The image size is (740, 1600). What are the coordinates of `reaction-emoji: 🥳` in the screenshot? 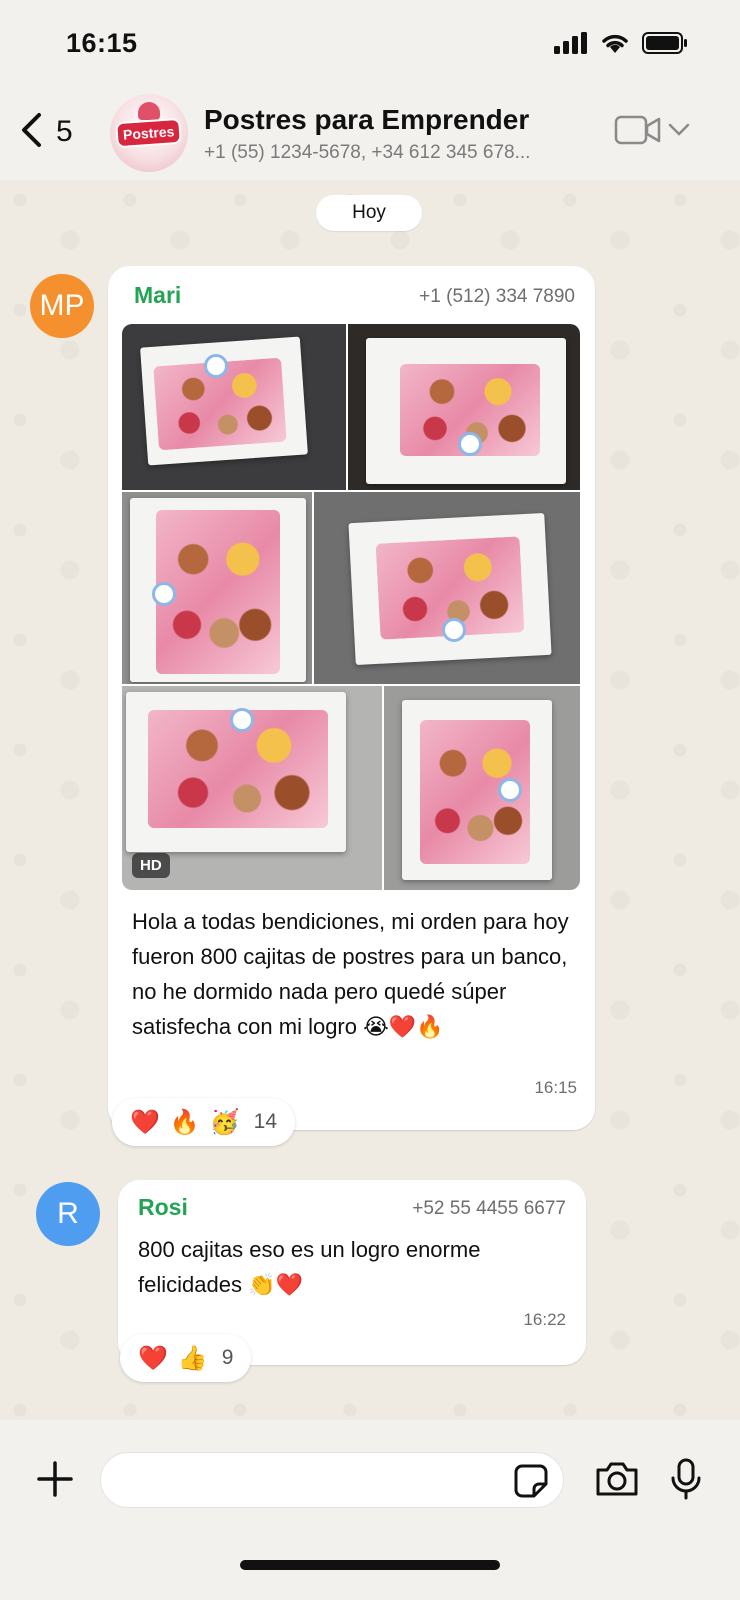 It's located at (224, 1122).